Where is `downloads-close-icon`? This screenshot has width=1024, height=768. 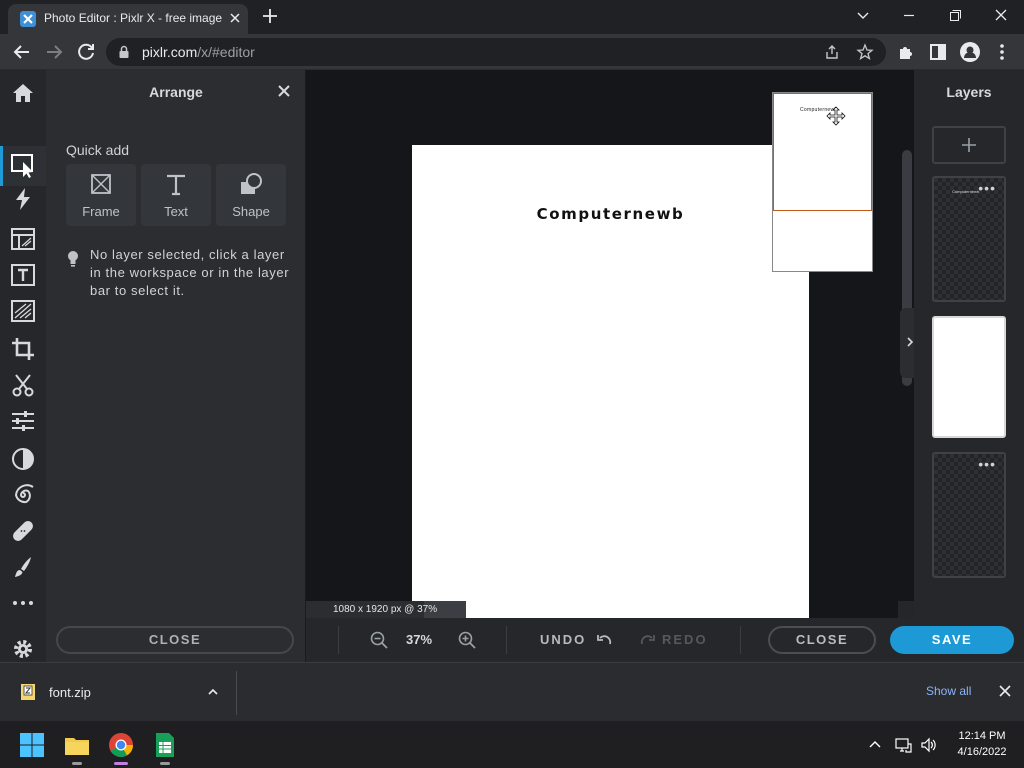
downloads-close-icon is located at coordinates (1005, 691).